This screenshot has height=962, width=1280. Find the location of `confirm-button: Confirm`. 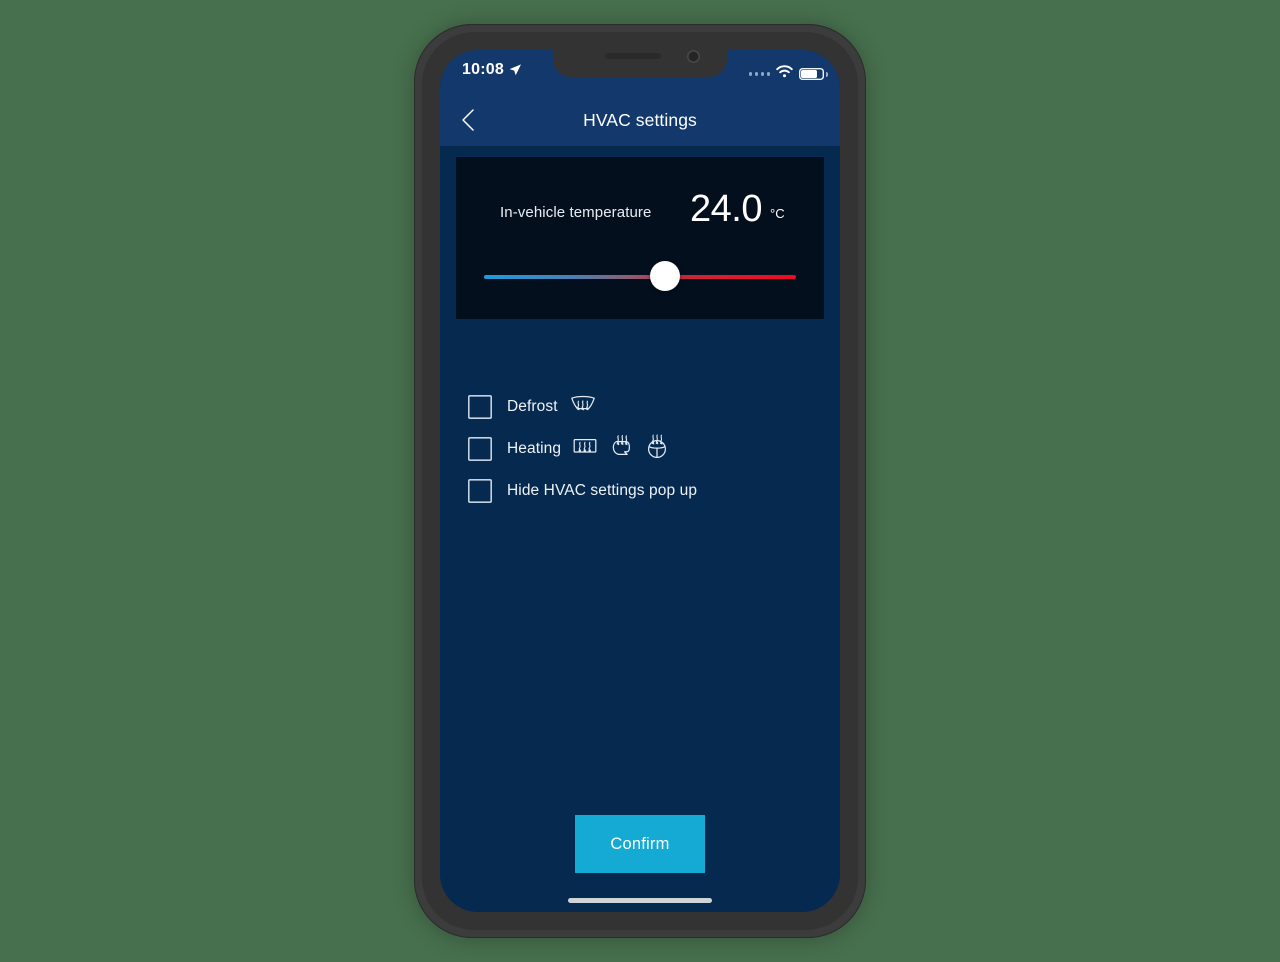

confirm-button: Confirm is located at coordinates (640, 844).